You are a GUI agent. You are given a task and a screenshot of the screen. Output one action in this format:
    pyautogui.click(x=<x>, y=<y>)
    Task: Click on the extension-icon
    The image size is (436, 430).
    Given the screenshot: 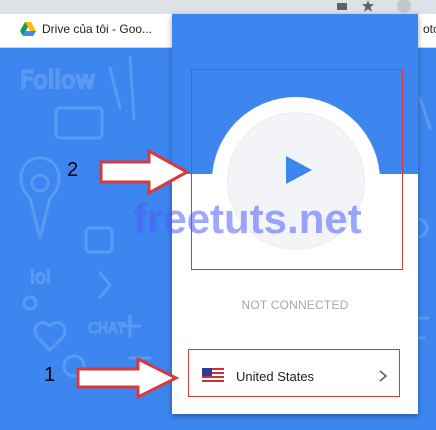 What is the action you would take?
    pyautogui.click(x=342, y=6)
    